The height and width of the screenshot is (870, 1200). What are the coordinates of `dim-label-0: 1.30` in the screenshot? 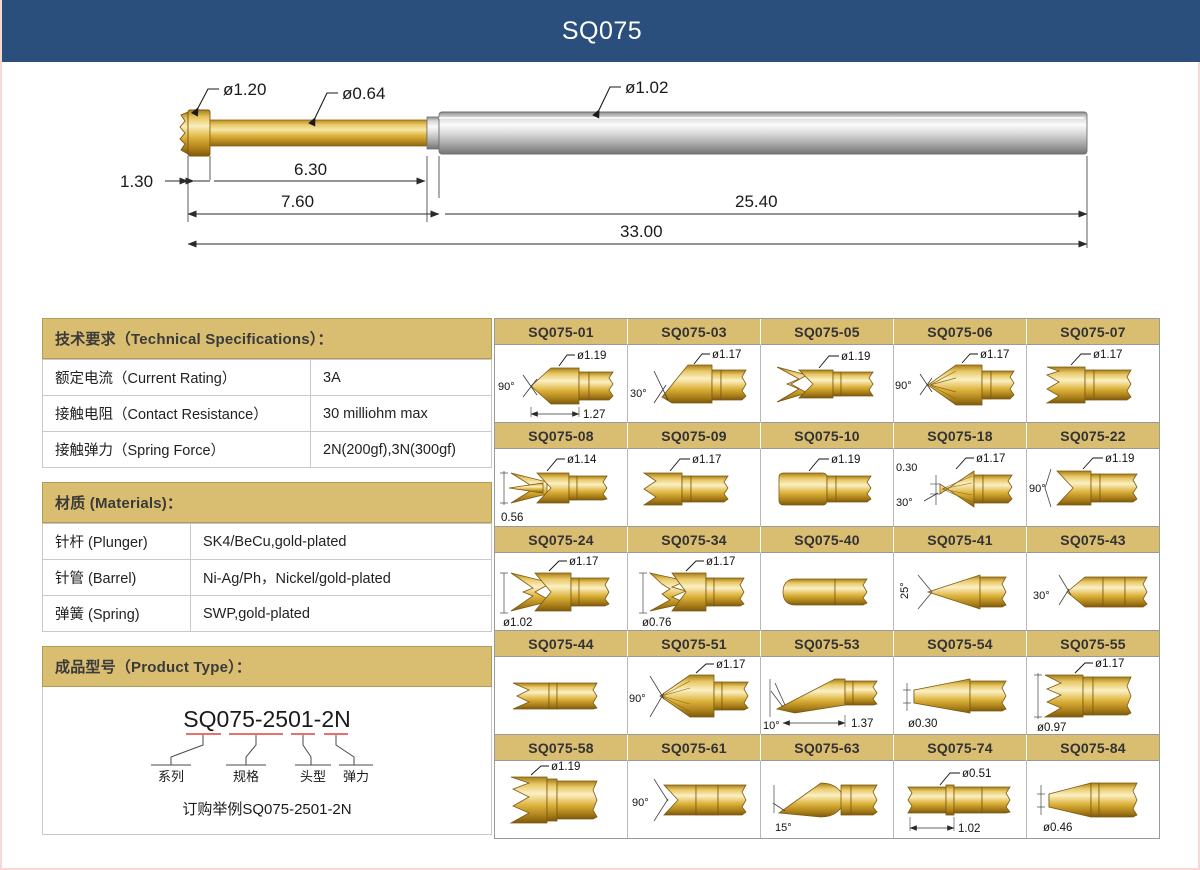 It's located at (136, 181).